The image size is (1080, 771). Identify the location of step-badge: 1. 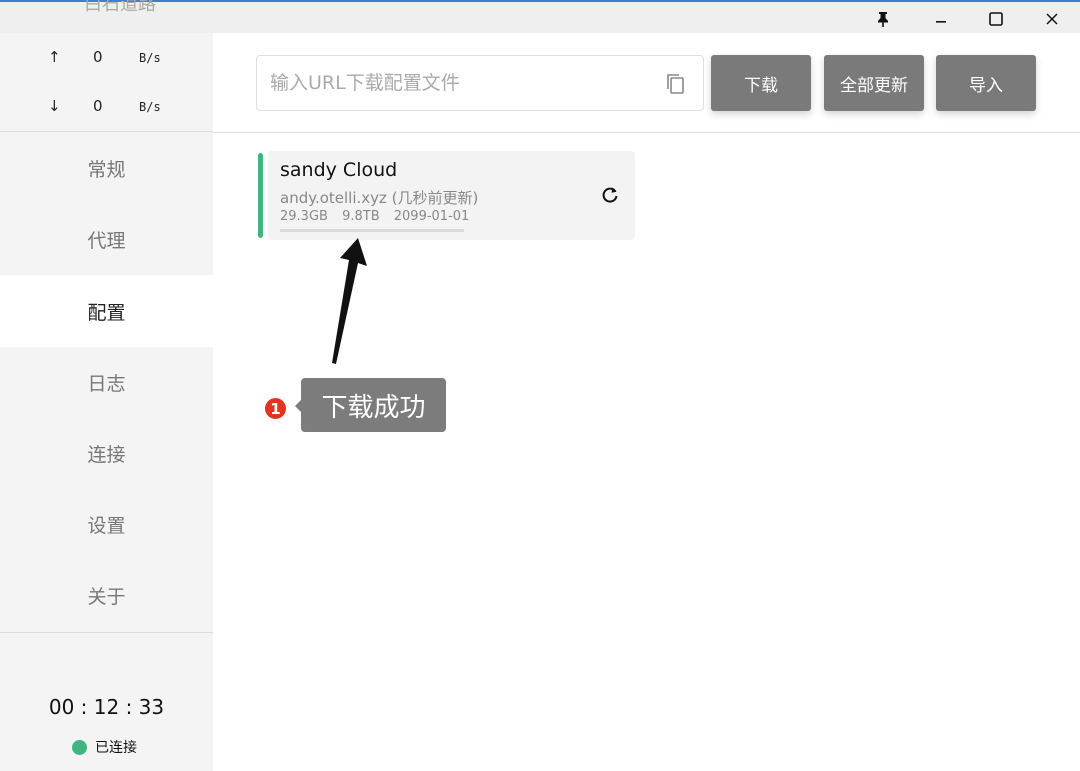
(275, 408).